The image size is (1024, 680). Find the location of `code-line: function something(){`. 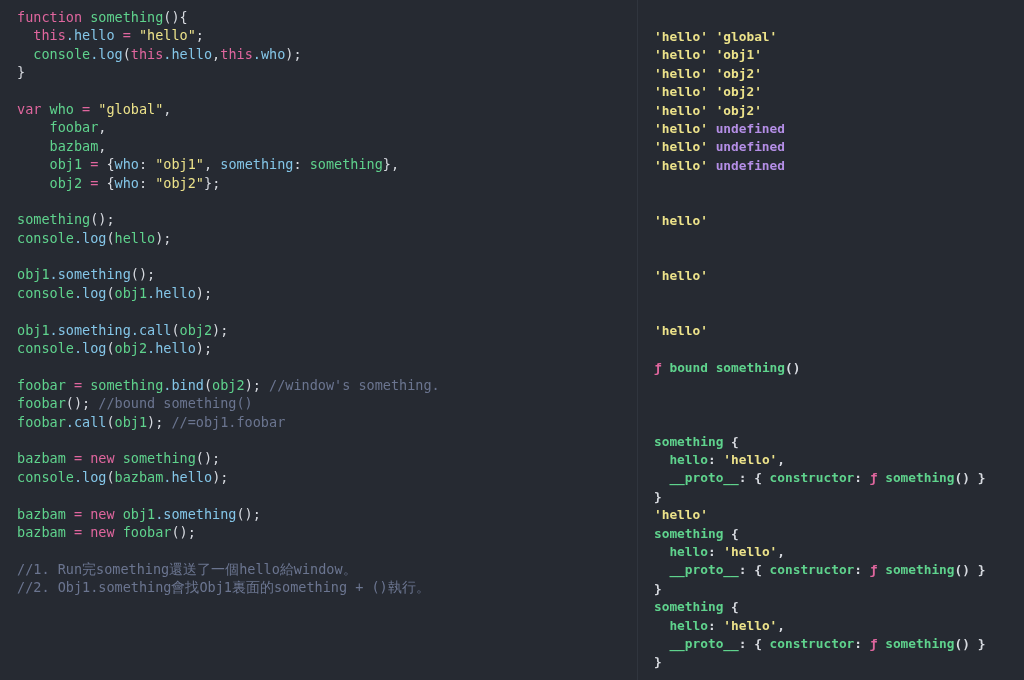

code-line: function something(){ is located at coordinates (102, 17).